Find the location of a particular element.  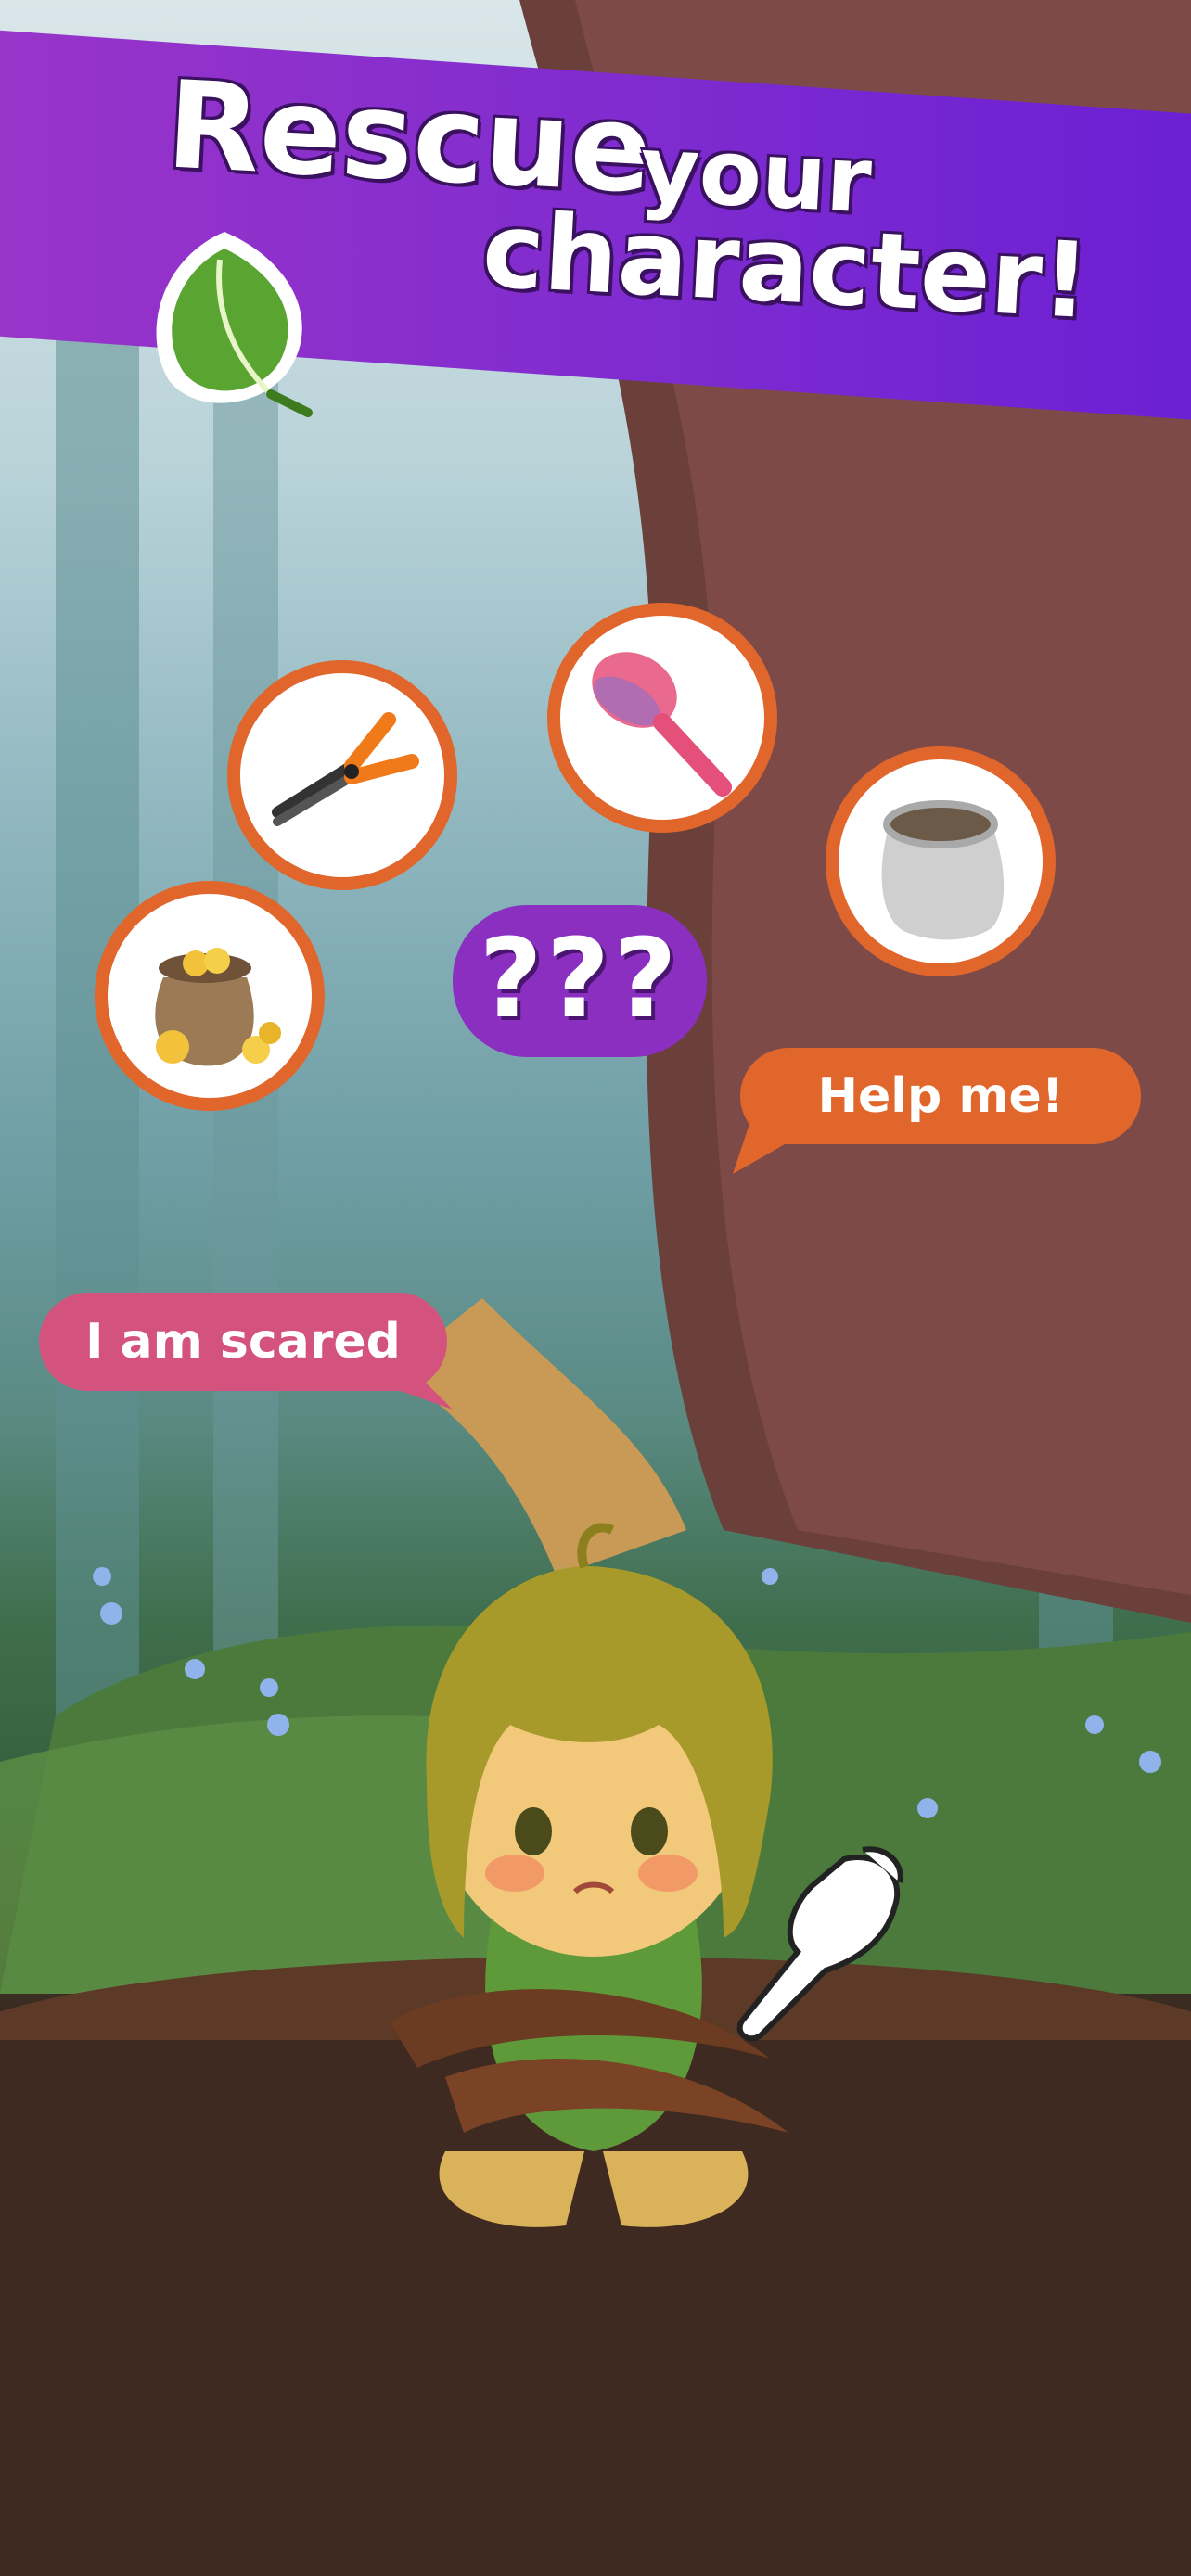

hair-brush-icon is located at coordinates (662, 725).